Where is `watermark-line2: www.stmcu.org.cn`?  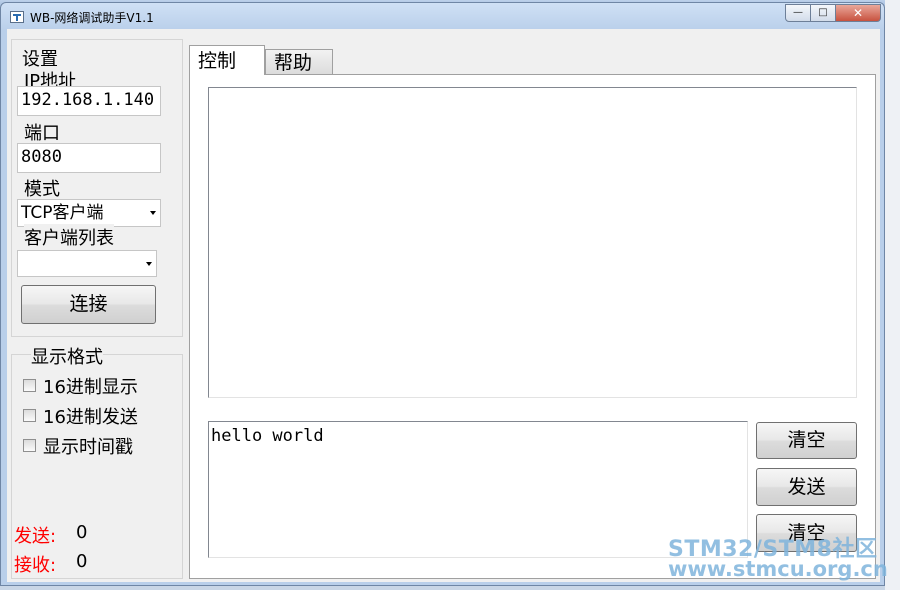
watermark-line2: www.stmcu.org.cn is located at coordinates (778, 569).